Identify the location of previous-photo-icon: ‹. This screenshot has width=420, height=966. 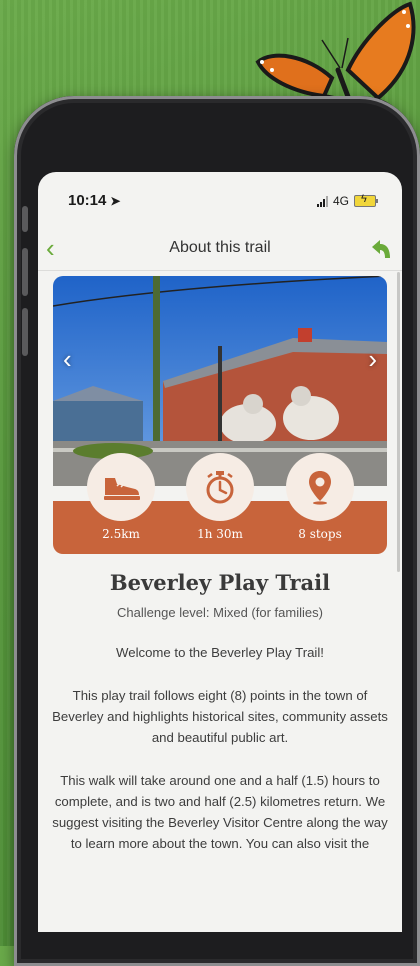
(67, 359).